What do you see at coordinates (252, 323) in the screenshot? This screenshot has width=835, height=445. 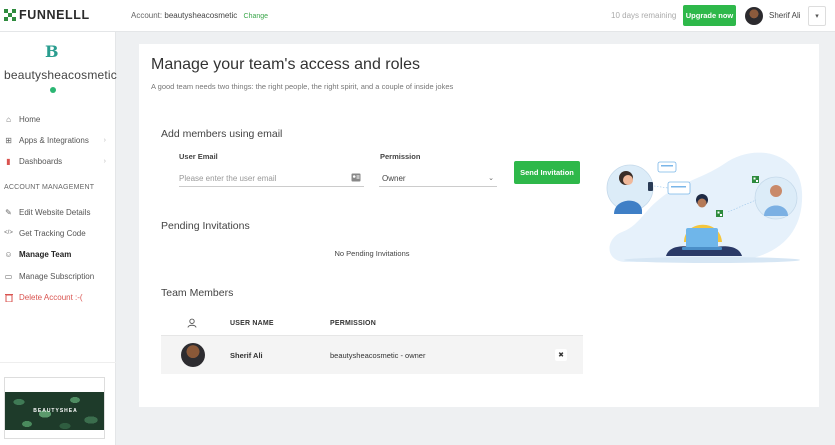 I see `column-header-user-name: USER NAME` at bounding box center [252, 323].